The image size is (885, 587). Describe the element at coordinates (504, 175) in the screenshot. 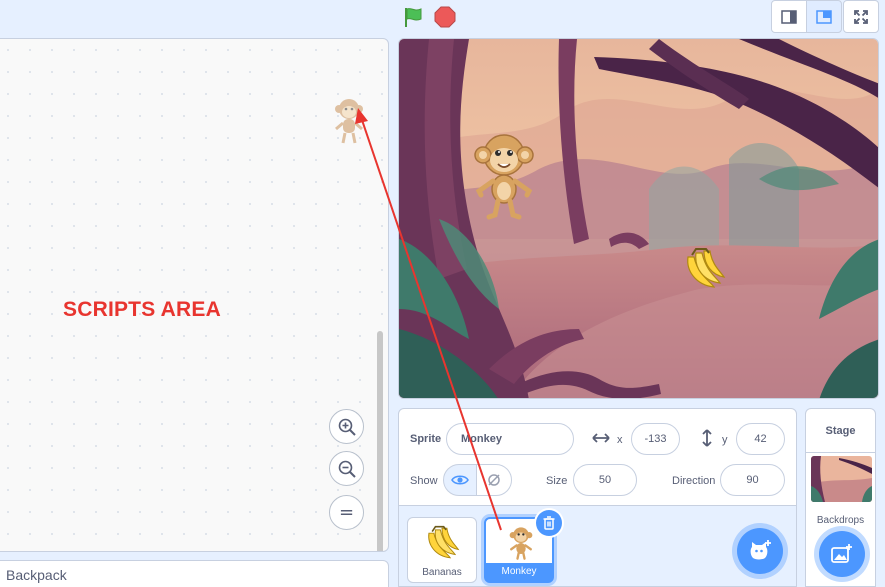

I see `monkey-sprite` at that location.